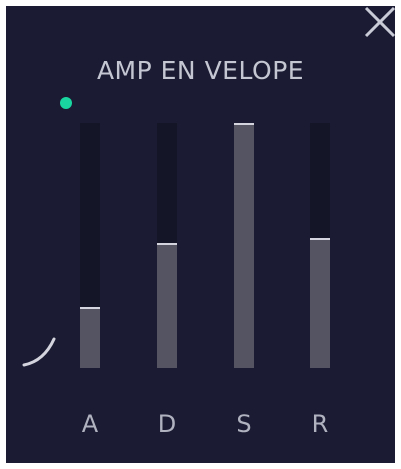  Describe the element at coordinates (90, 337) in the screenshot. I see `attack-slider-fill` at that location.